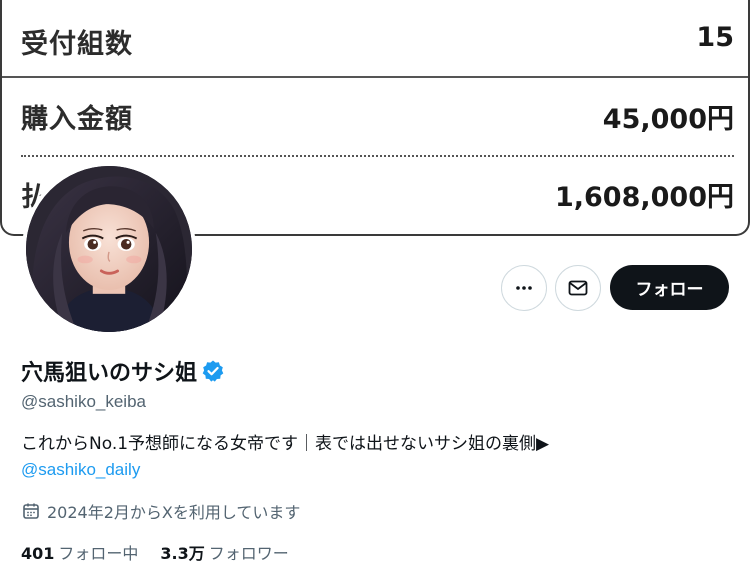  I want to click on more-icon, so click(524, 288).